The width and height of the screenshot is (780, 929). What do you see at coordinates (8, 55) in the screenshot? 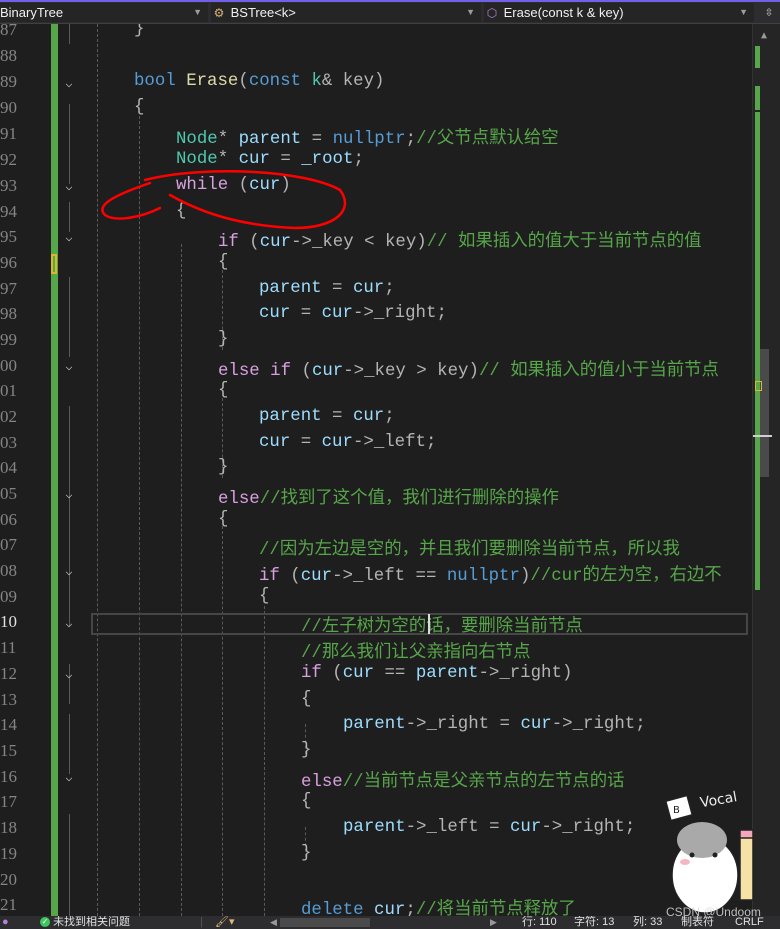
I see `line-number: 88` at bounding box center [8, 55].